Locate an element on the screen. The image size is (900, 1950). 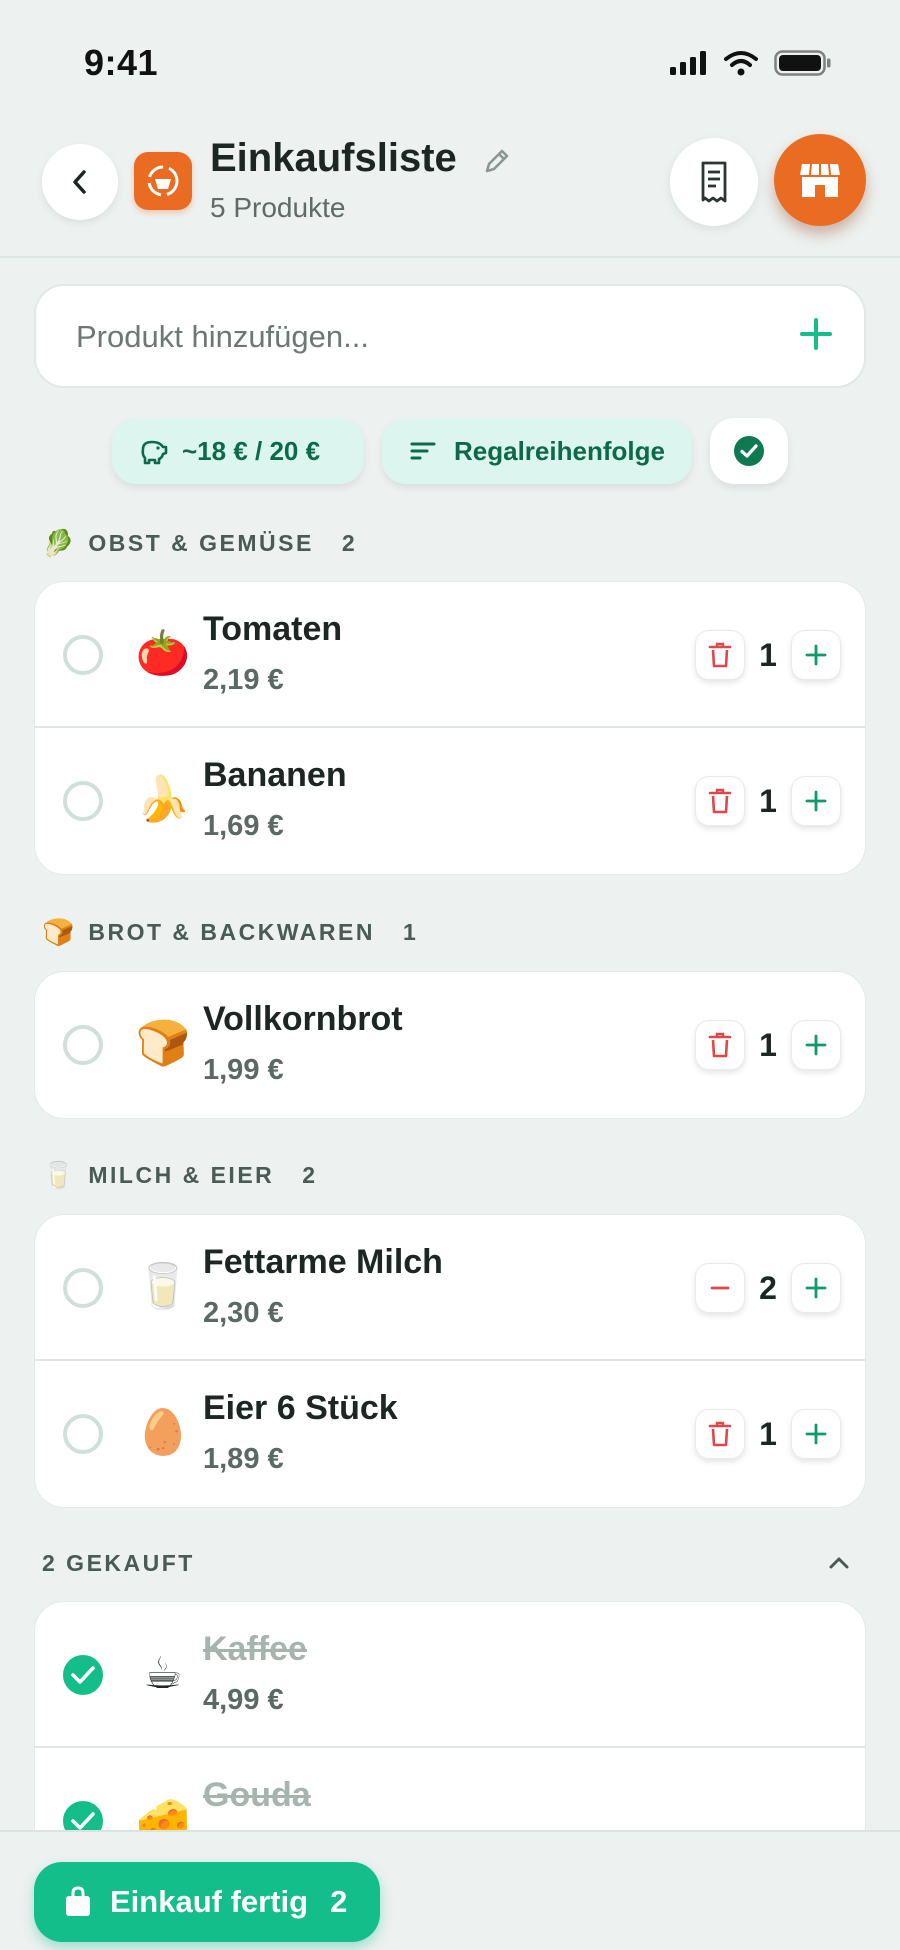
list-item: 🍅 Tomaten 2,19 € 1 is located at coordinates (450, 655).